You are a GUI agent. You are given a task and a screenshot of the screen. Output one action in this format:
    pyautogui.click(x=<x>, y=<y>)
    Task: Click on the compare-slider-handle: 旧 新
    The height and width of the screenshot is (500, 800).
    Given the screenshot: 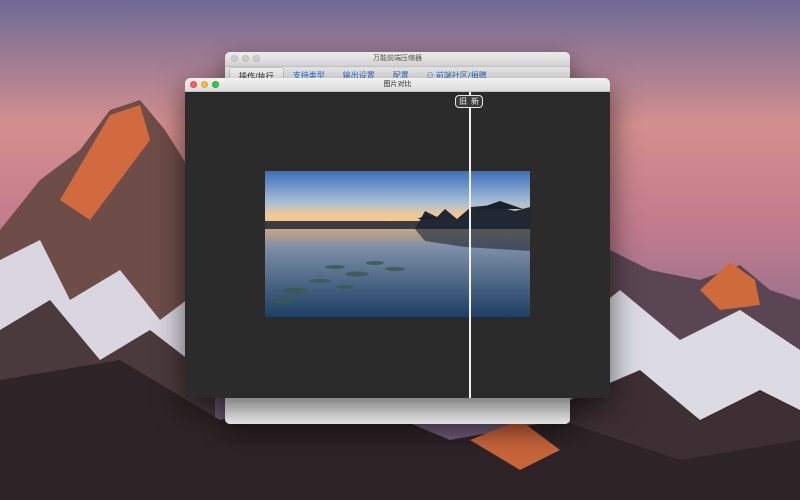 What is the action you would take?
    pyautogui.click(x=469, y=101)
    